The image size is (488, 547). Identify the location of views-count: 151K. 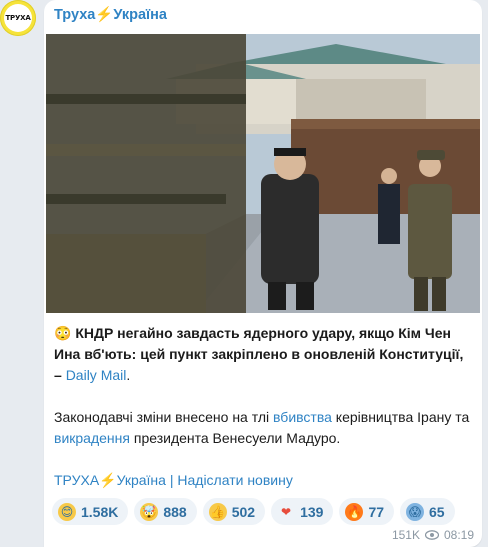
(405, 535).